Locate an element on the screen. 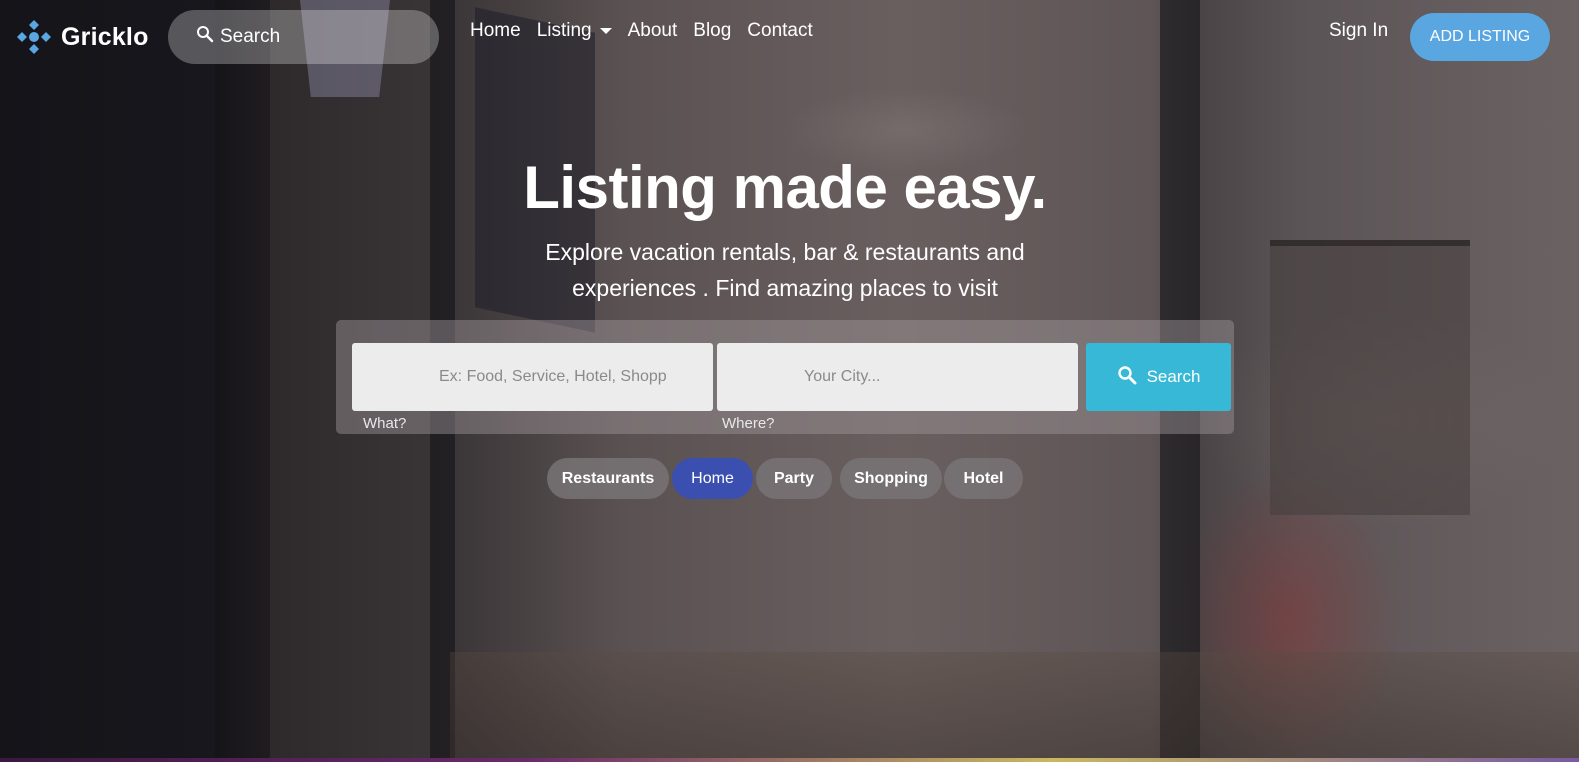  nav-link-contact: Contact is located at coordinates (779, 31).